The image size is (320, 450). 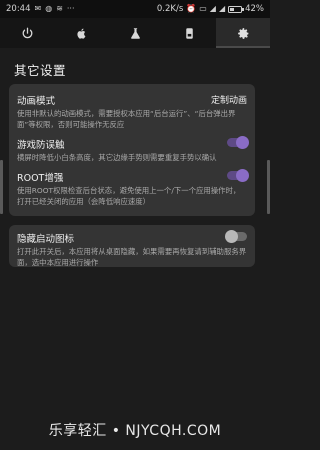 I want to click on alarm-icon: ⏰, so click(x=191, y=8).